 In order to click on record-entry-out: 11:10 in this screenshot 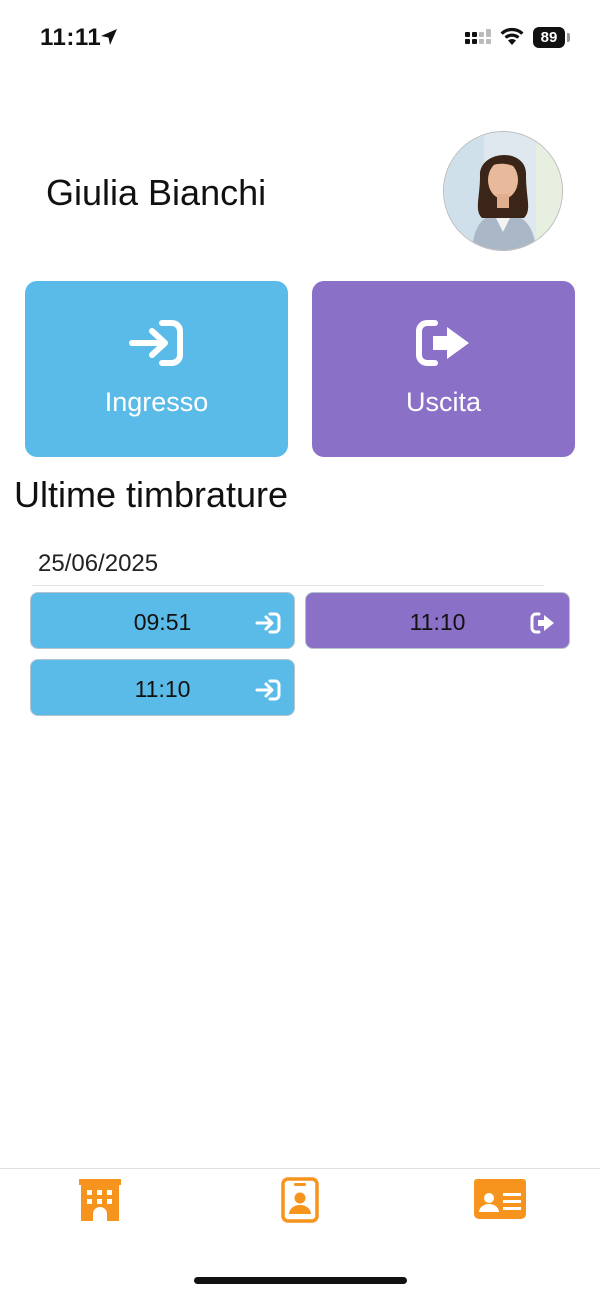, I will do `click(437, 620)`.